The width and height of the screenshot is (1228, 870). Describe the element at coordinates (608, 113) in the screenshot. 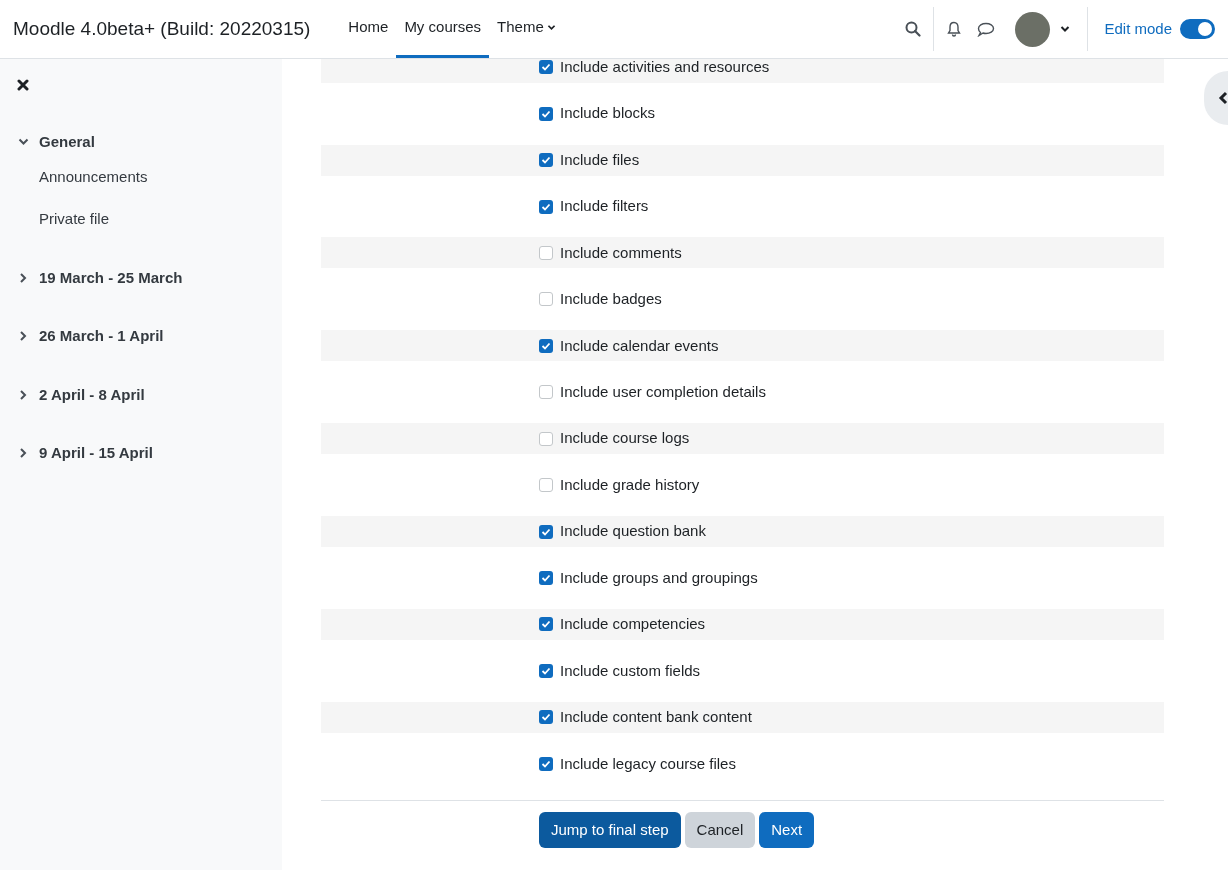

I see `checkbox-label: Include blocks` at that location.